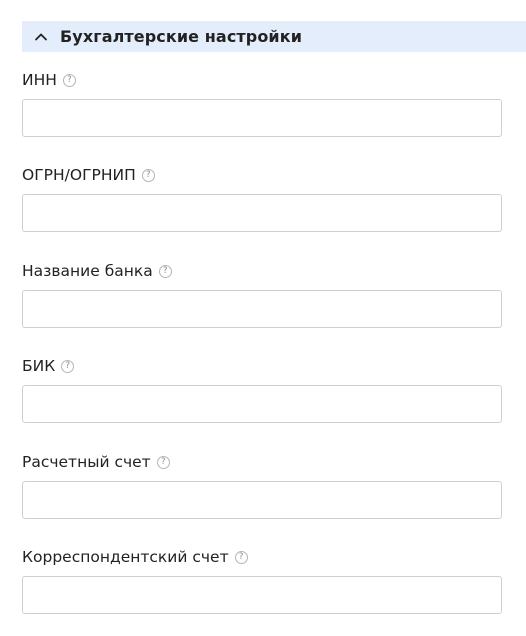  I want to click on ogrn-field: ОГРН/ОГРНИП ?, so click(262, 198).